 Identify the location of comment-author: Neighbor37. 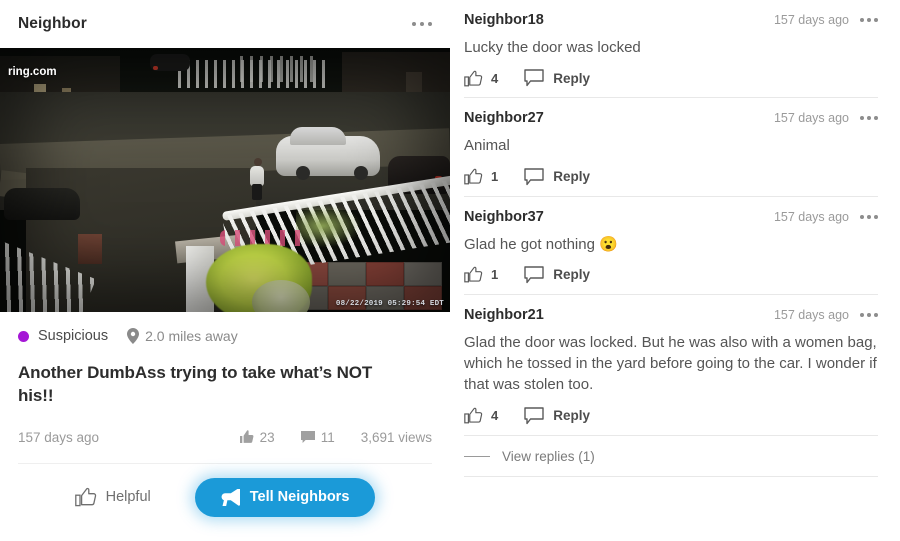
(504, 217).